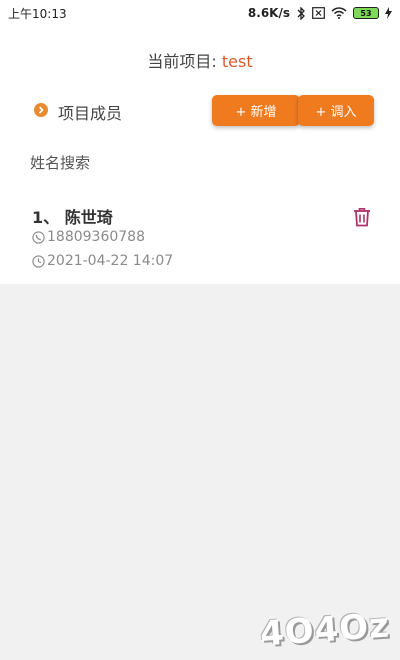 The height and width of the screenshot is (660, 400). What do you see at coordinates (41, 110) in the screenshot?
I see `chevron-right-icon` at bounding box center [41, 110].